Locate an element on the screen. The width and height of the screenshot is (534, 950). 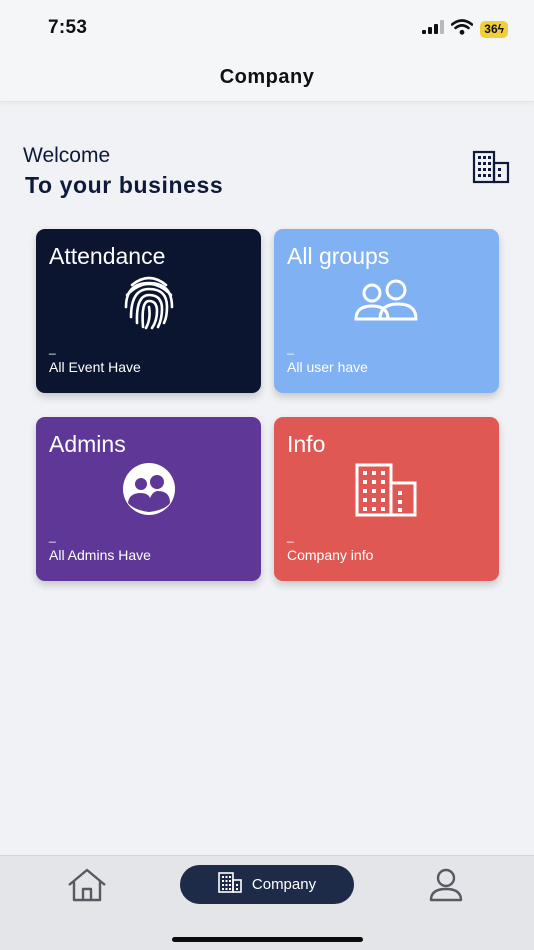
wifi-icon is located at coordinates (462, 29).